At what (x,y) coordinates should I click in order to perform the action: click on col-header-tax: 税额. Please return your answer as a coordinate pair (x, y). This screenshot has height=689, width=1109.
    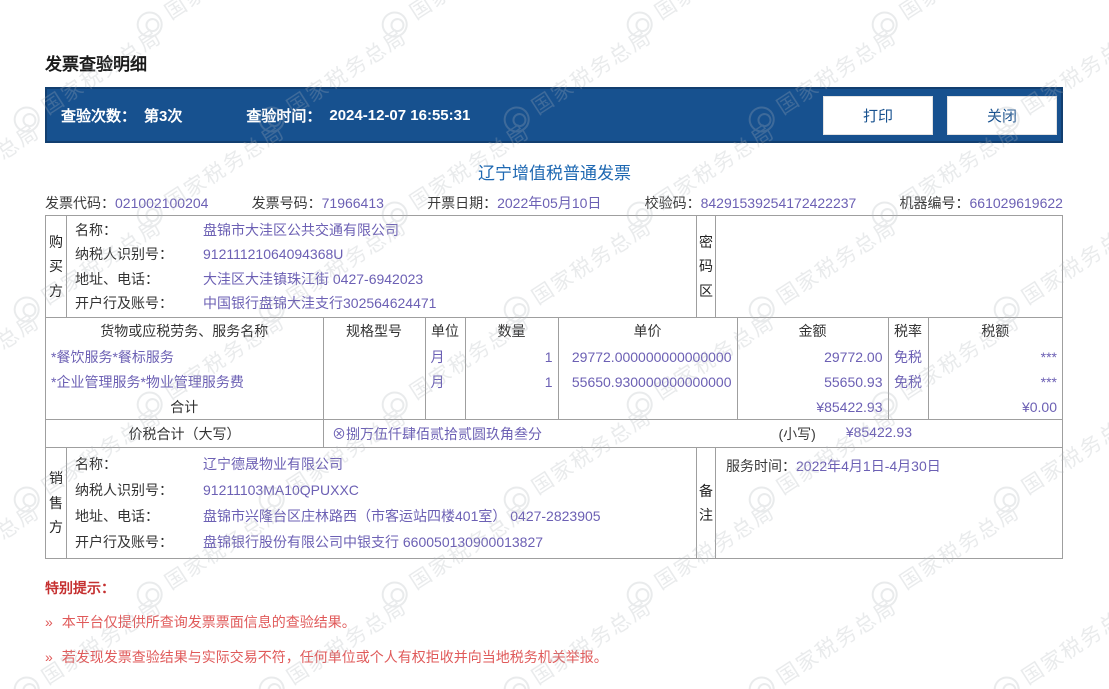
    Looking at the image, I should click on (994, 331).